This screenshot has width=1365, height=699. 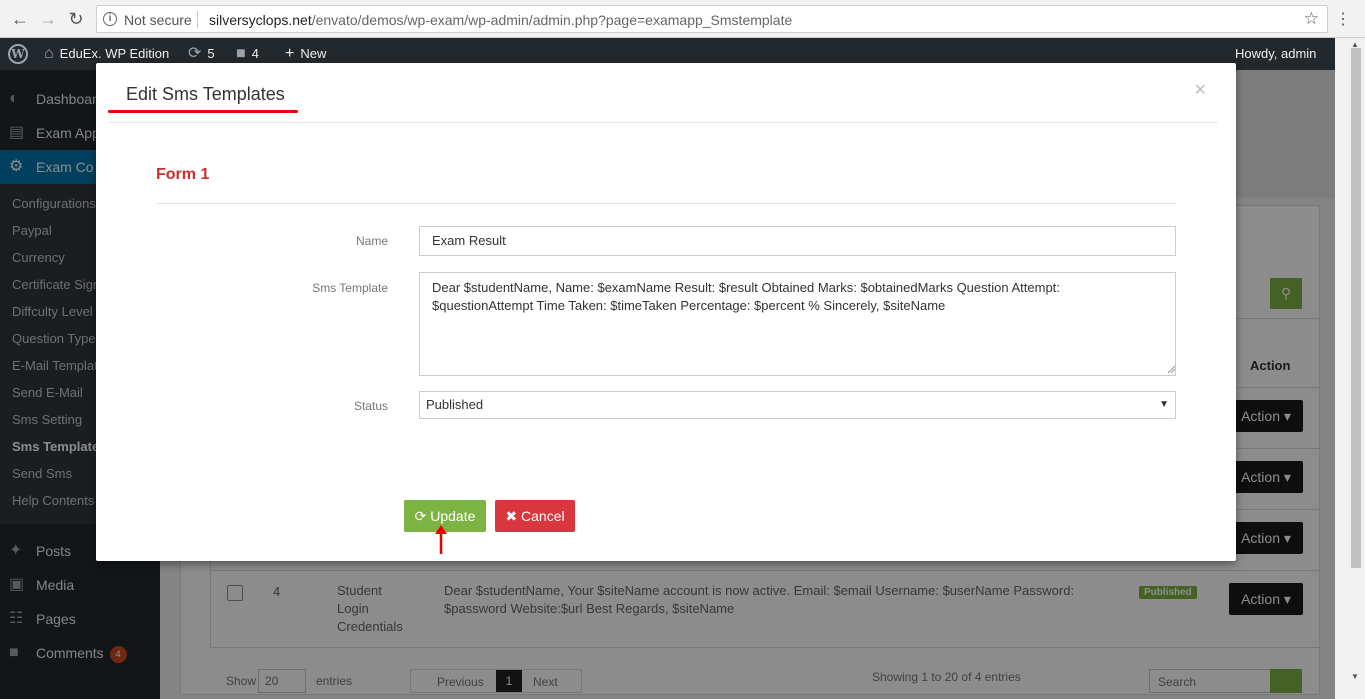 I want to click on sms-template-label: Sms Template, so click(x=350, y=288).